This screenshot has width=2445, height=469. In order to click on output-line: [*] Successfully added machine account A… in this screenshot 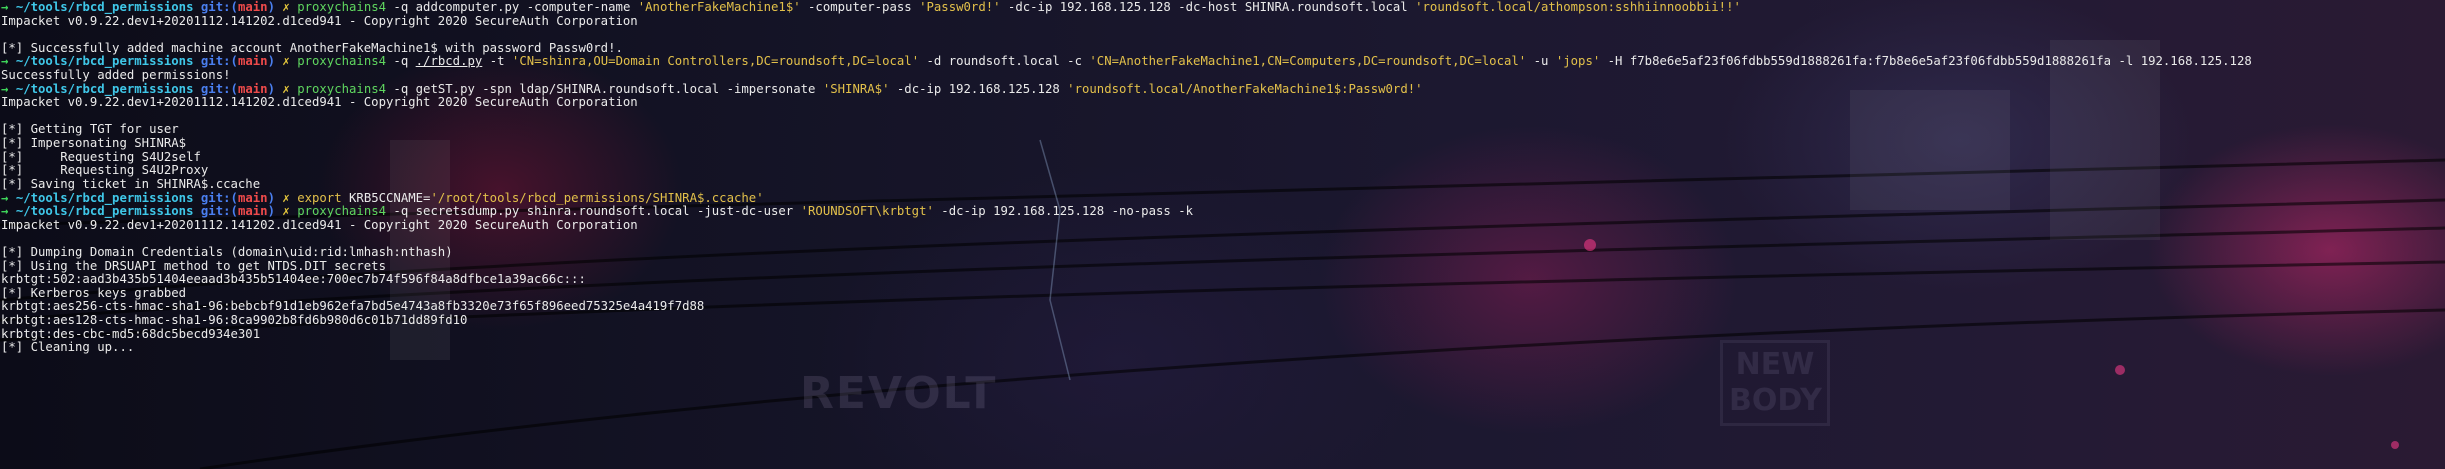, I will do `click(312, 47)`.